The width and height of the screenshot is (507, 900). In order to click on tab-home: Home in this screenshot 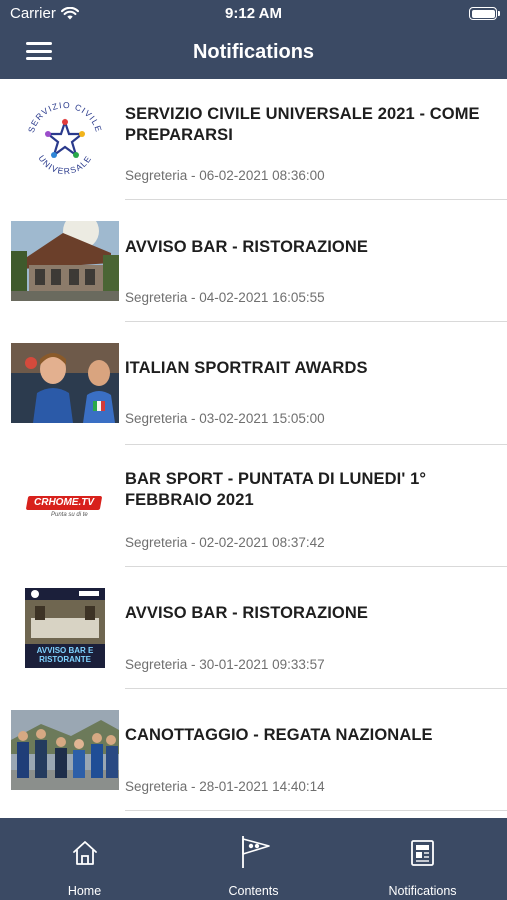, I will do `click(84, 859)`.